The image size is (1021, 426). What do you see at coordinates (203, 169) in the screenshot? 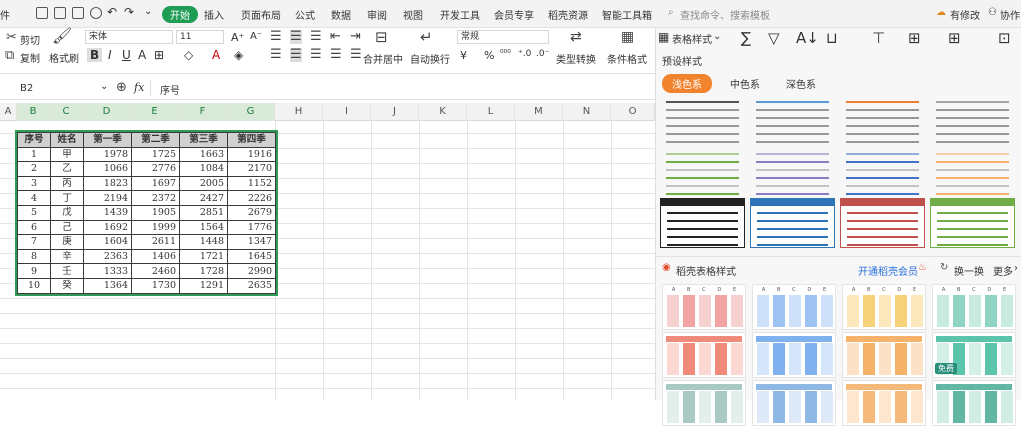
I see `table-cell: 1084` at bounding box center [203, 169].